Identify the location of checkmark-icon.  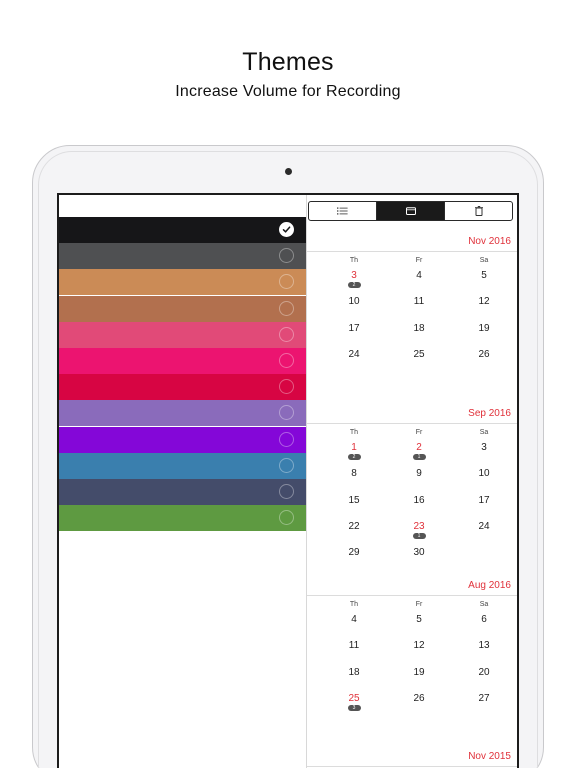
(286, 229).